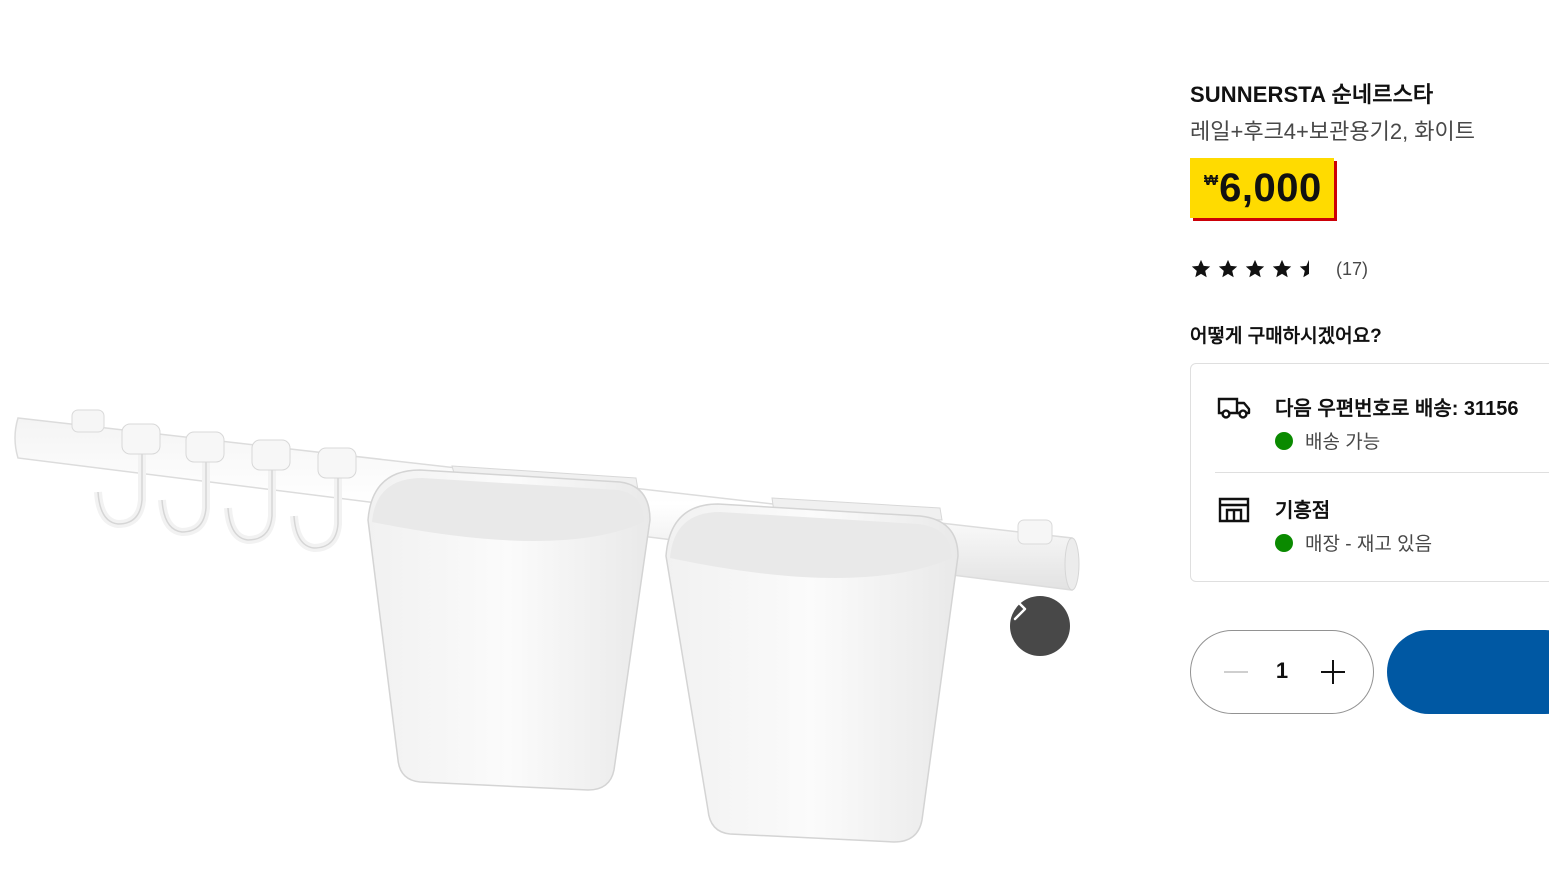 The height and width of the screenshot is (891, 1549). Describe the element at coordinates (1352, 268) in the screenshot. I see `review-count: (17)` at that location.